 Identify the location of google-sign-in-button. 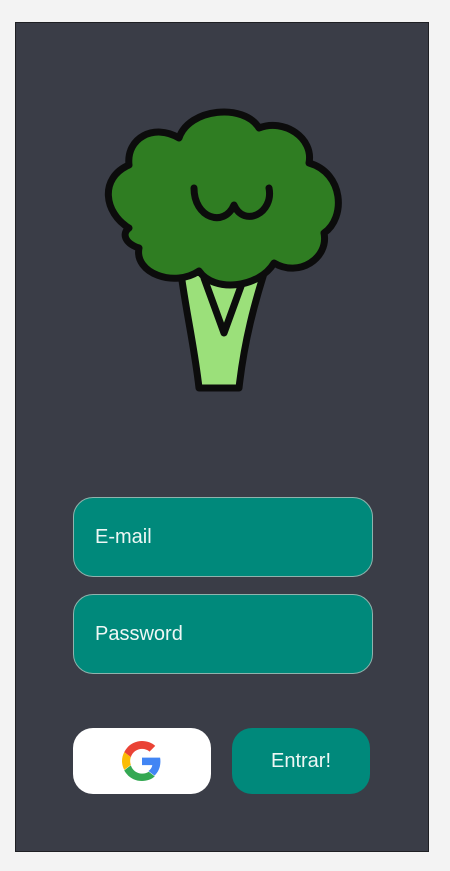
(142, 761).